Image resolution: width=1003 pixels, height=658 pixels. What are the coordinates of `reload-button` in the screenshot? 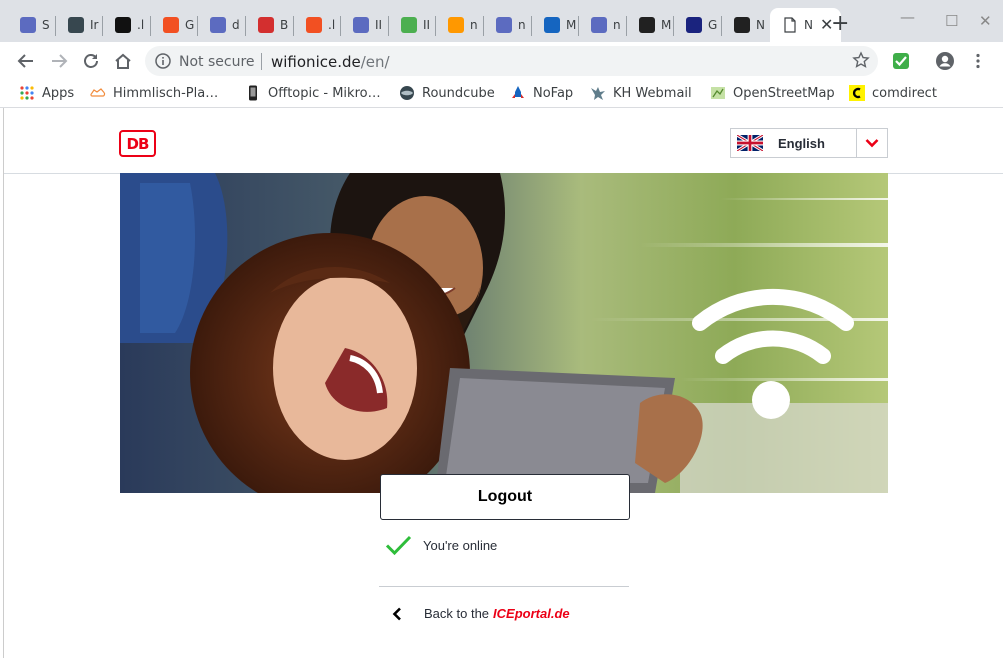 It's located at (91, 61).